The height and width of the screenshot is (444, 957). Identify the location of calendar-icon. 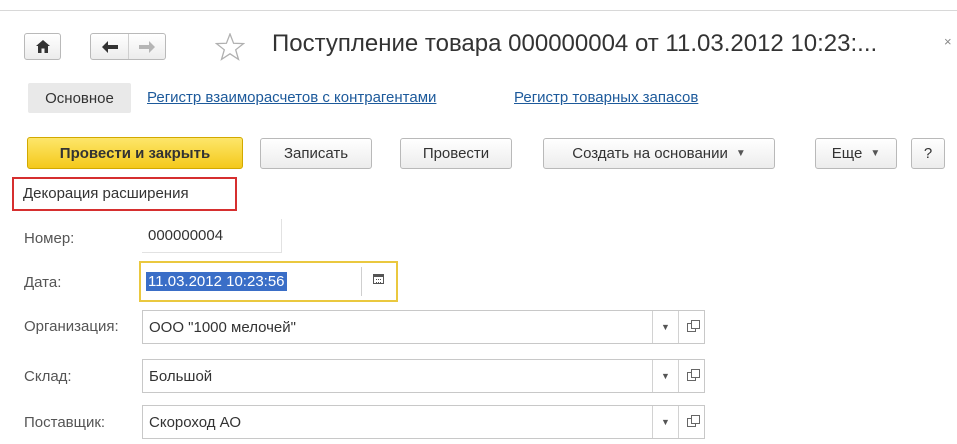
(378, 279).